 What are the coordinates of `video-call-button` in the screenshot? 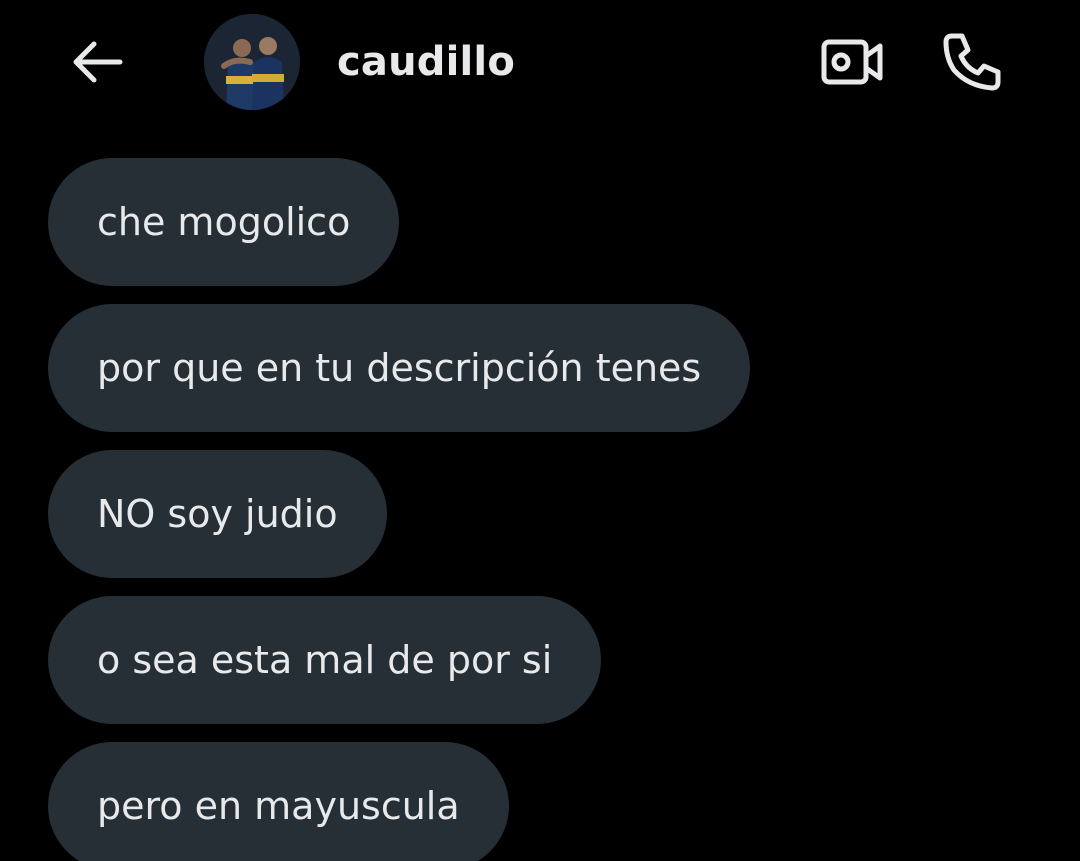 It's located at (852, 62).